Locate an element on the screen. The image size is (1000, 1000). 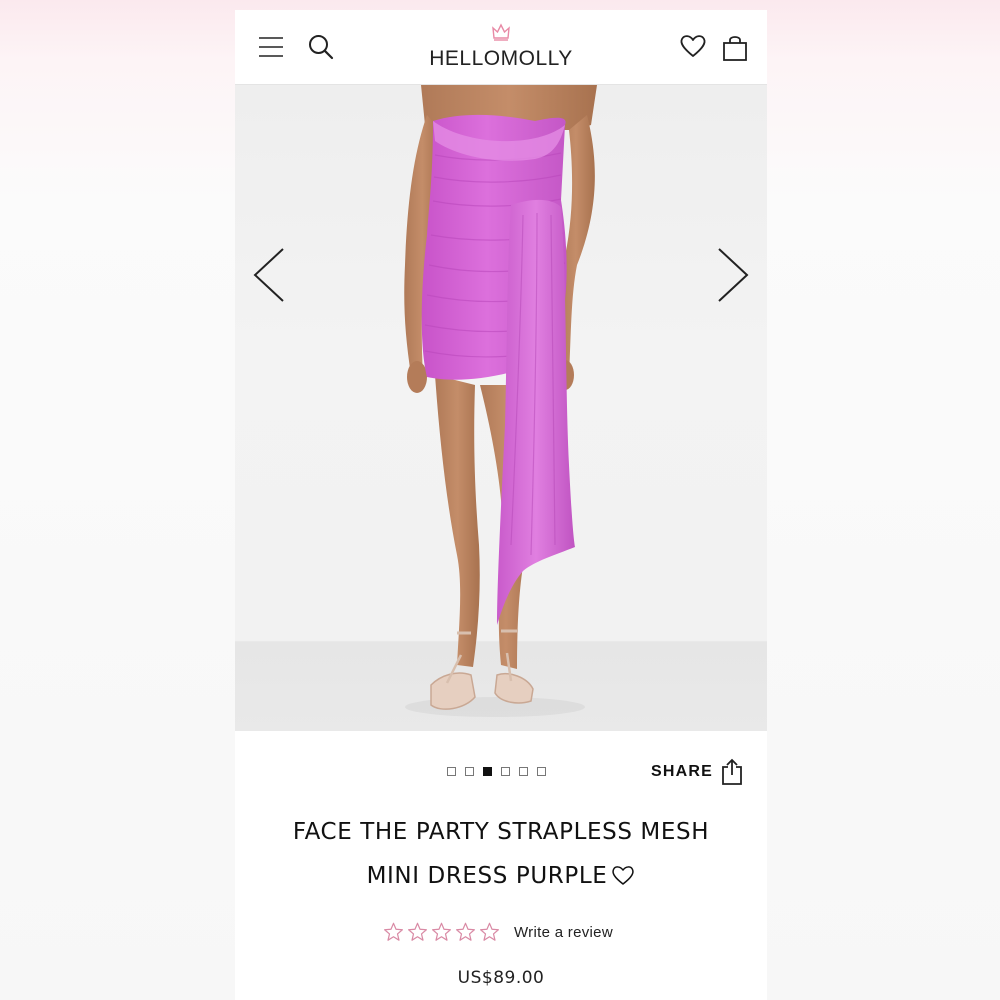
site-logo: HELLOMOLLY is located at coordinates (501, 48).